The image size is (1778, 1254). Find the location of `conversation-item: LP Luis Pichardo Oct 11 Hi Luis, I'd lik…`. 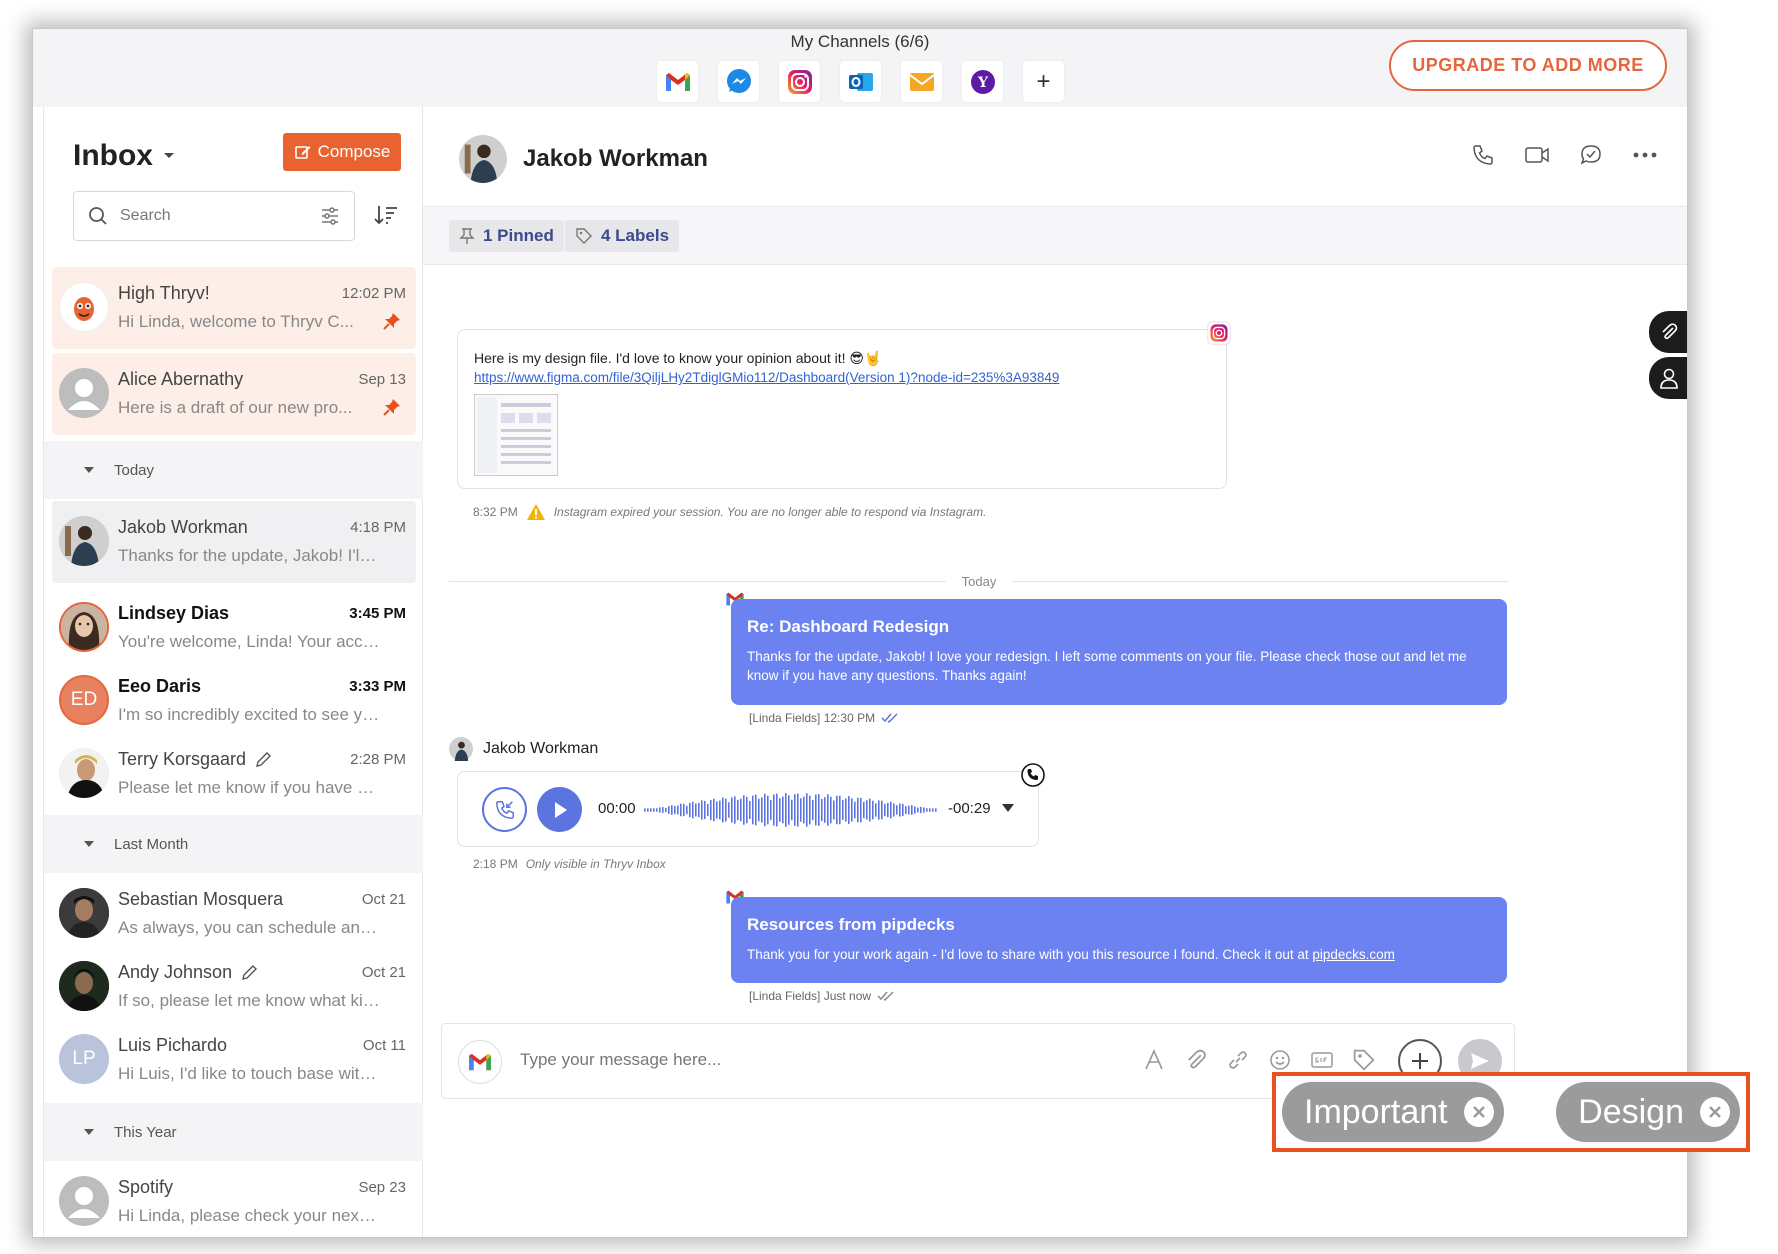

conversation-item: LP Luis Pichardo Oct 11 Hi Luis, I'd lik… is located at coordinates (234, 1060).